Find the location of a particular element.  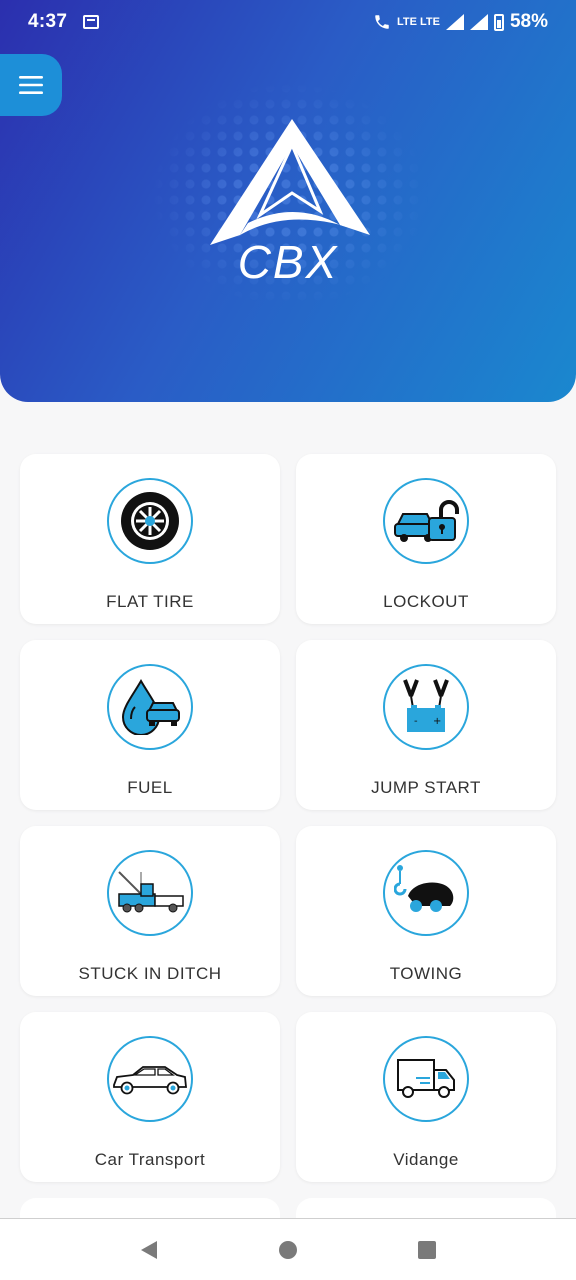

service-label: LOCKOUT is located at coordinates (426, 601).